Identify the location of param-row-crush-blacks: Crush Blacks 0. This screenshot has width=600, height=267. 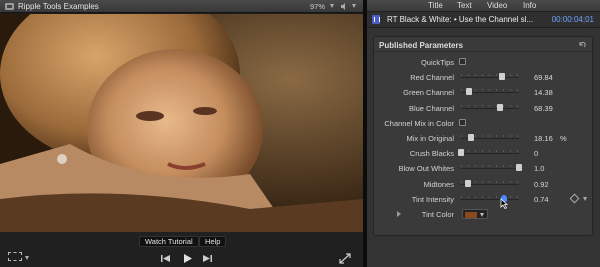
(483, 153).